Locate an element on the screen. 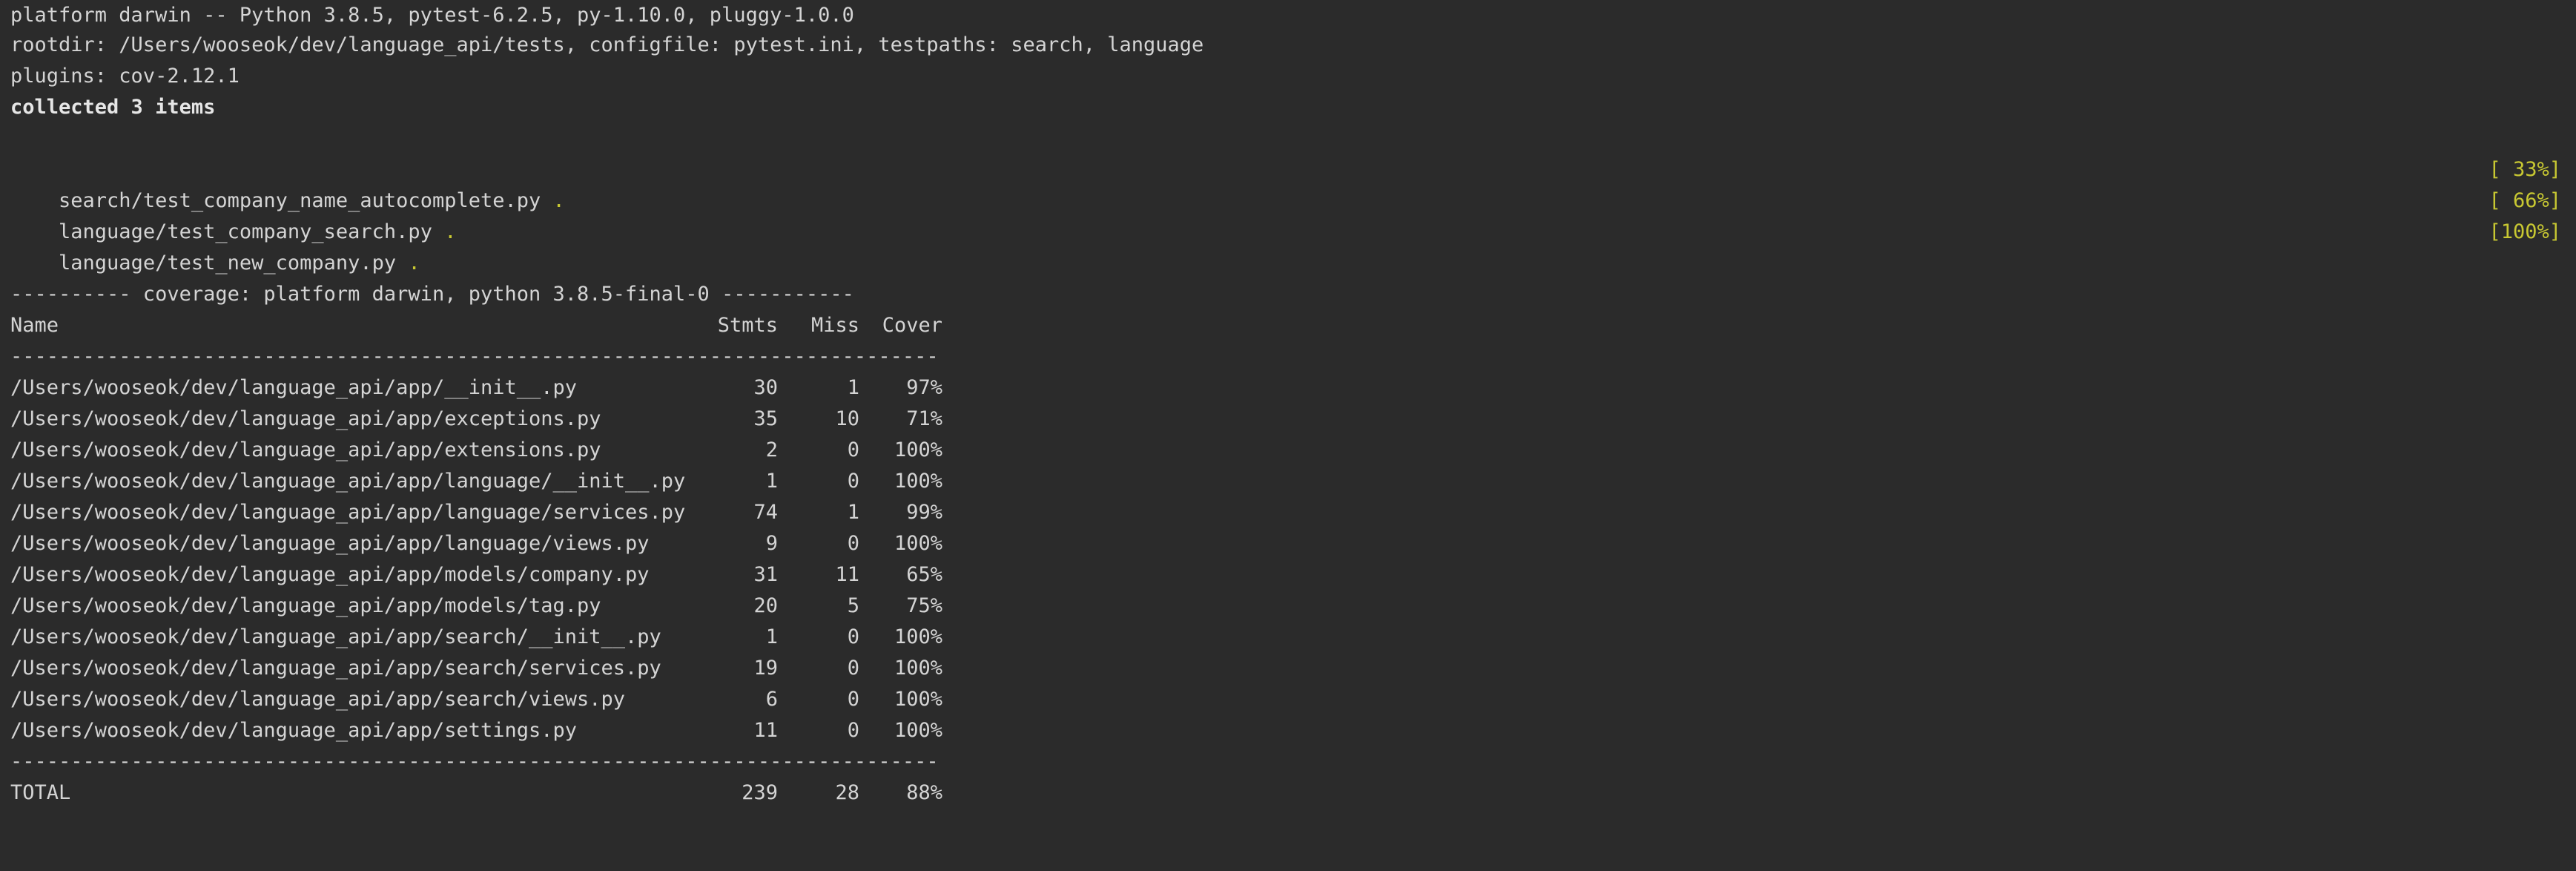 The image size is (2576, 871). coverage-stmts: 35 is located at coordinates (765, 418).